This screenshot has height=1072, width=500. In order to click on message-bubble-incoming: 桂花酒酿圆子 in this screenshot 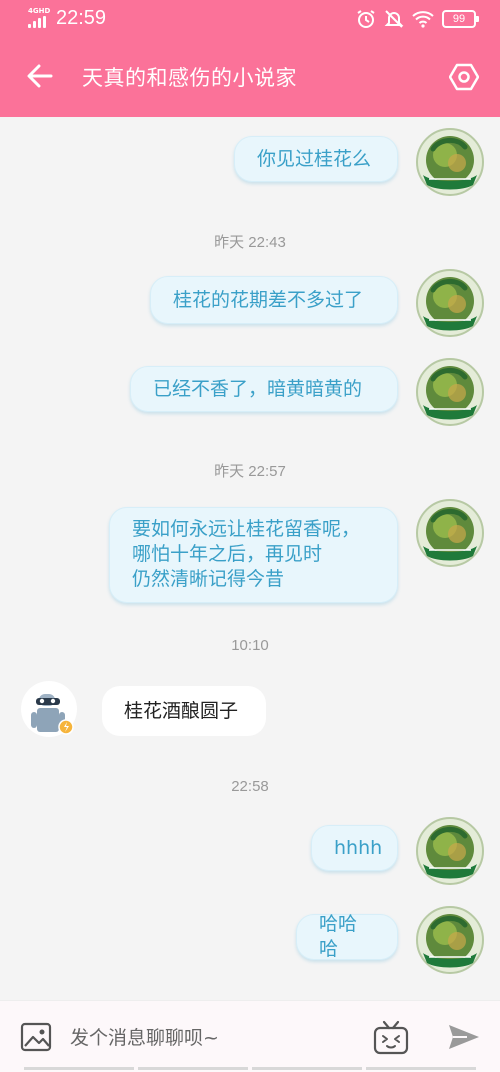, I will do `click(184, 711)`.